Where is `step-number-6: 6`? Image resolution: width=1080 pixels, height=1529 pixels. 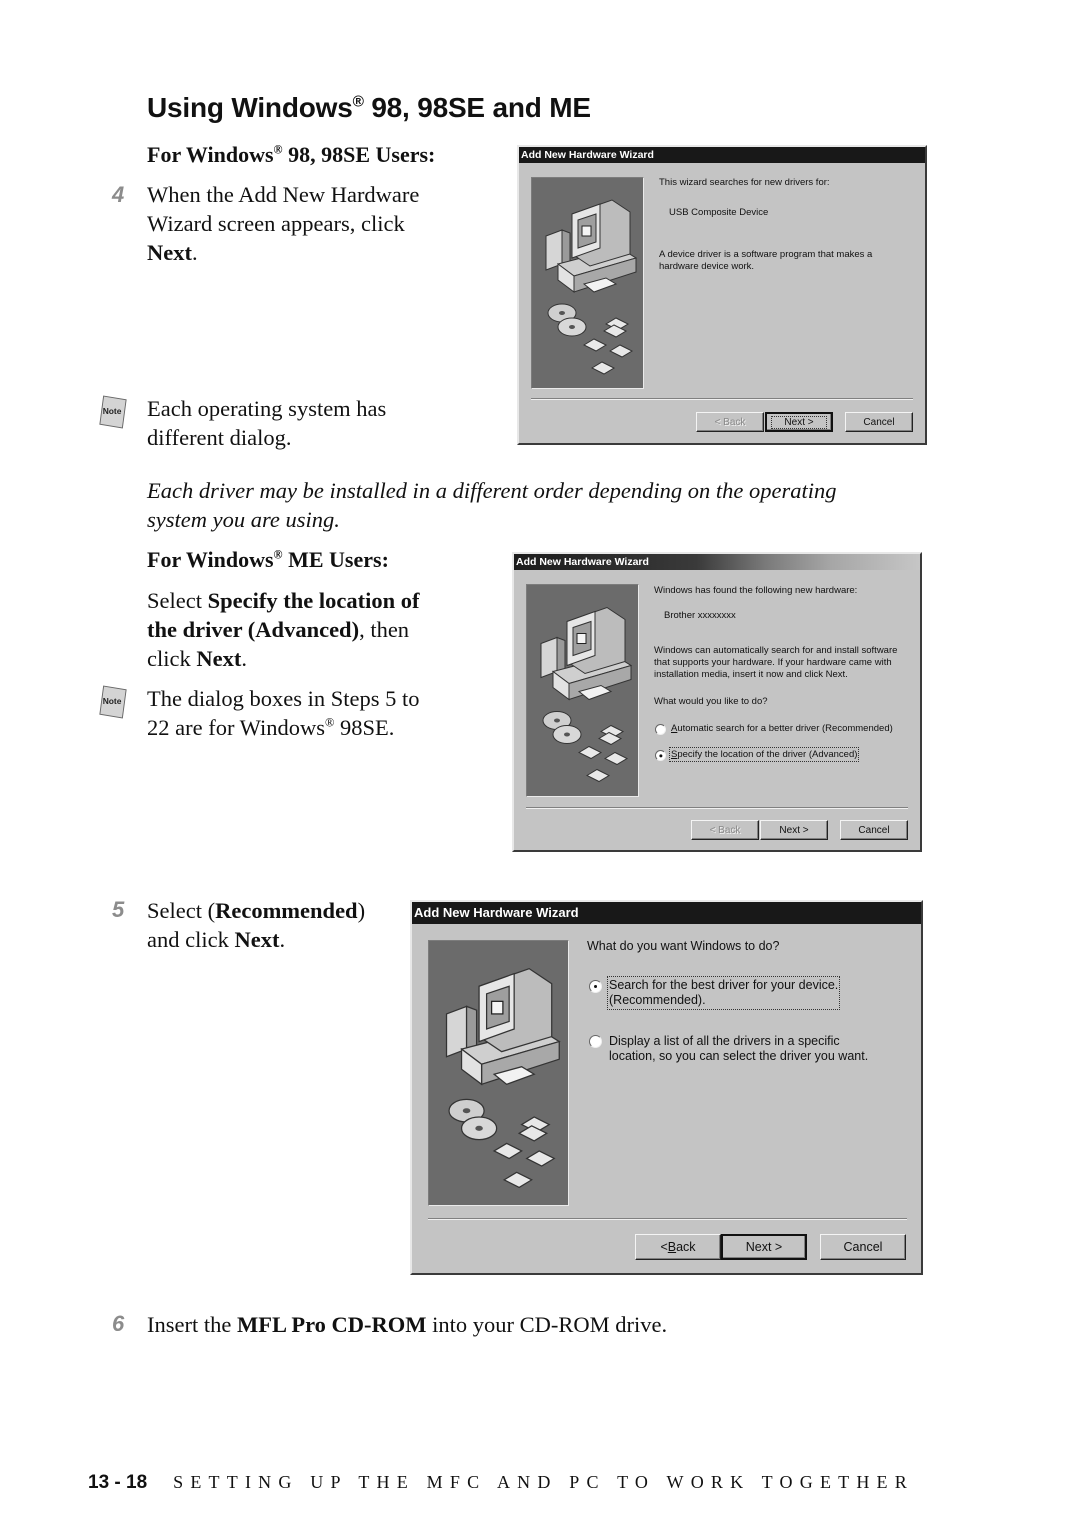 step-number-6: 6 is located at coordinates (118, 1323).